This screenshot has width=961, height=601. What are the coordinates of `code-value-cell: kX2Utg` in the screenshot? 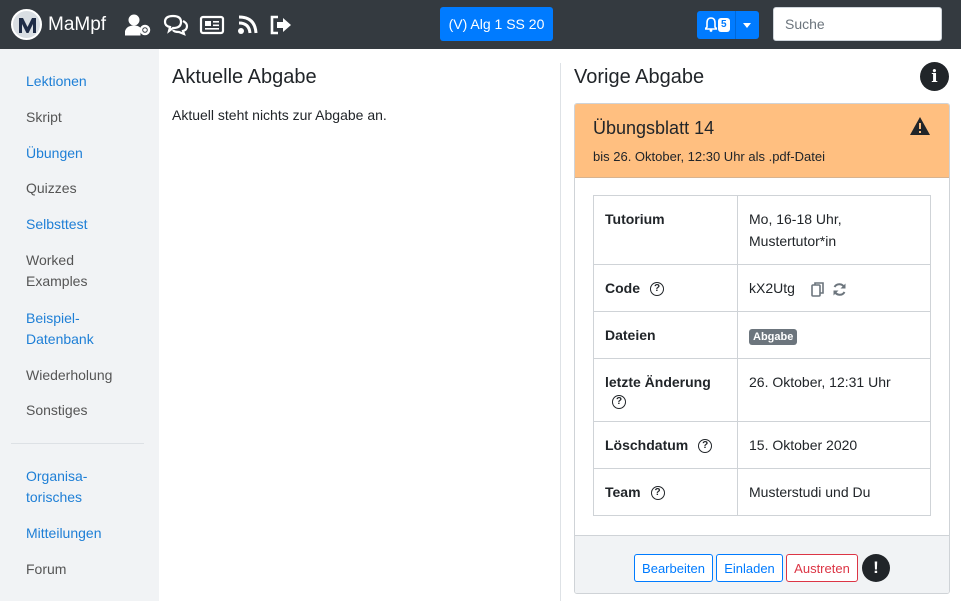 It's located at (834, 288).